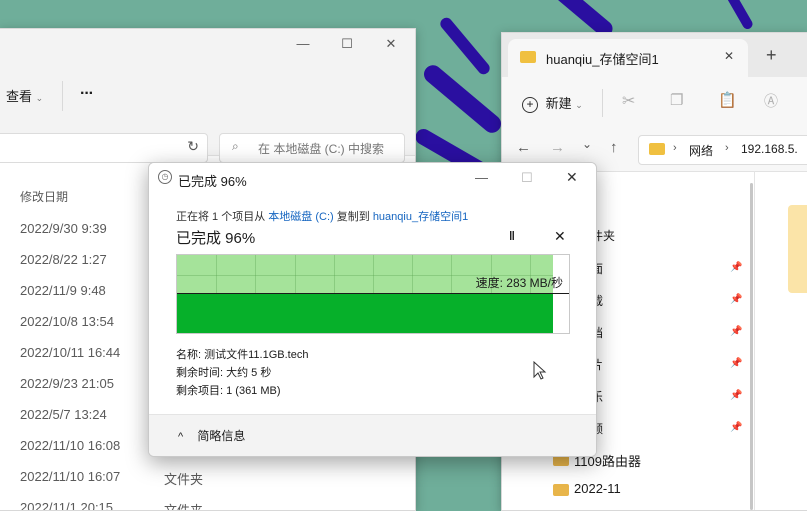  What do you see at coordinates (70, 476) in the screenshot?
I see `file-row-date: 2022/11/10 16:07` at bounding box center [70, 476].